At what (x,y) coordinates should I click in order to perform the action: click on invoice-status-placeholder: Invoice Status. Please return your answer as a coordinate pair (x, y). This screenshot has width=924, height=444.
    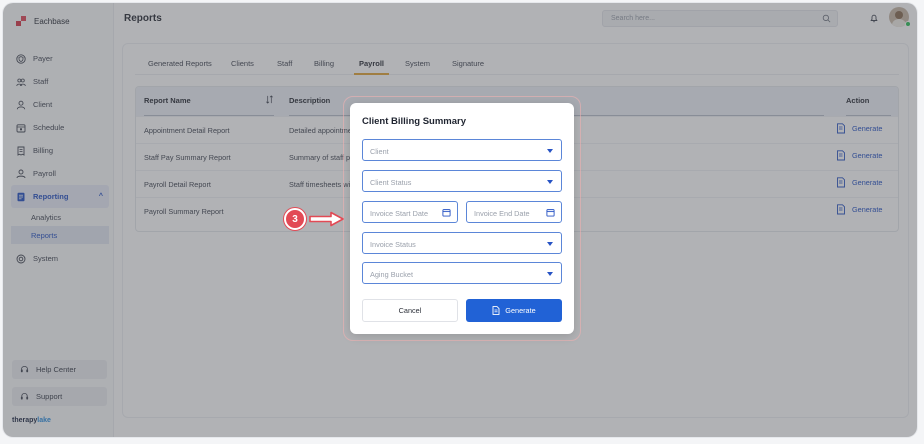
    Looking at the image, I should click on (393, 244).